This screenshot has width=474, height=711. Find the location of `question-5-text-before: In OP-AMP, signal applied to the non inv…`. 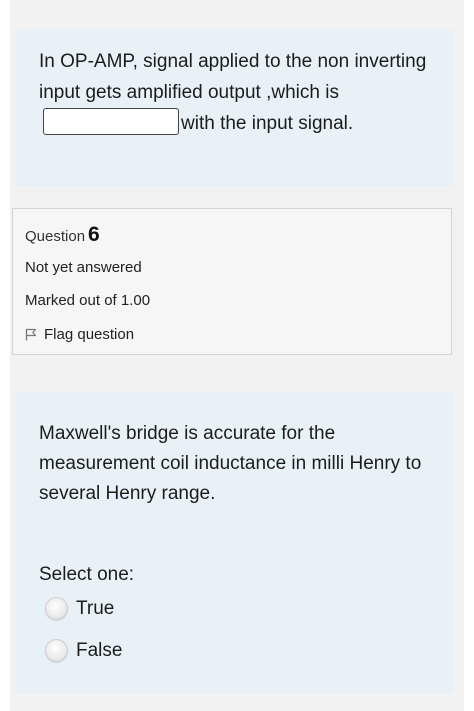

question-5-text-before: In OP-AMP, signal applied to the non inv… is located at coordinates (233, 77).